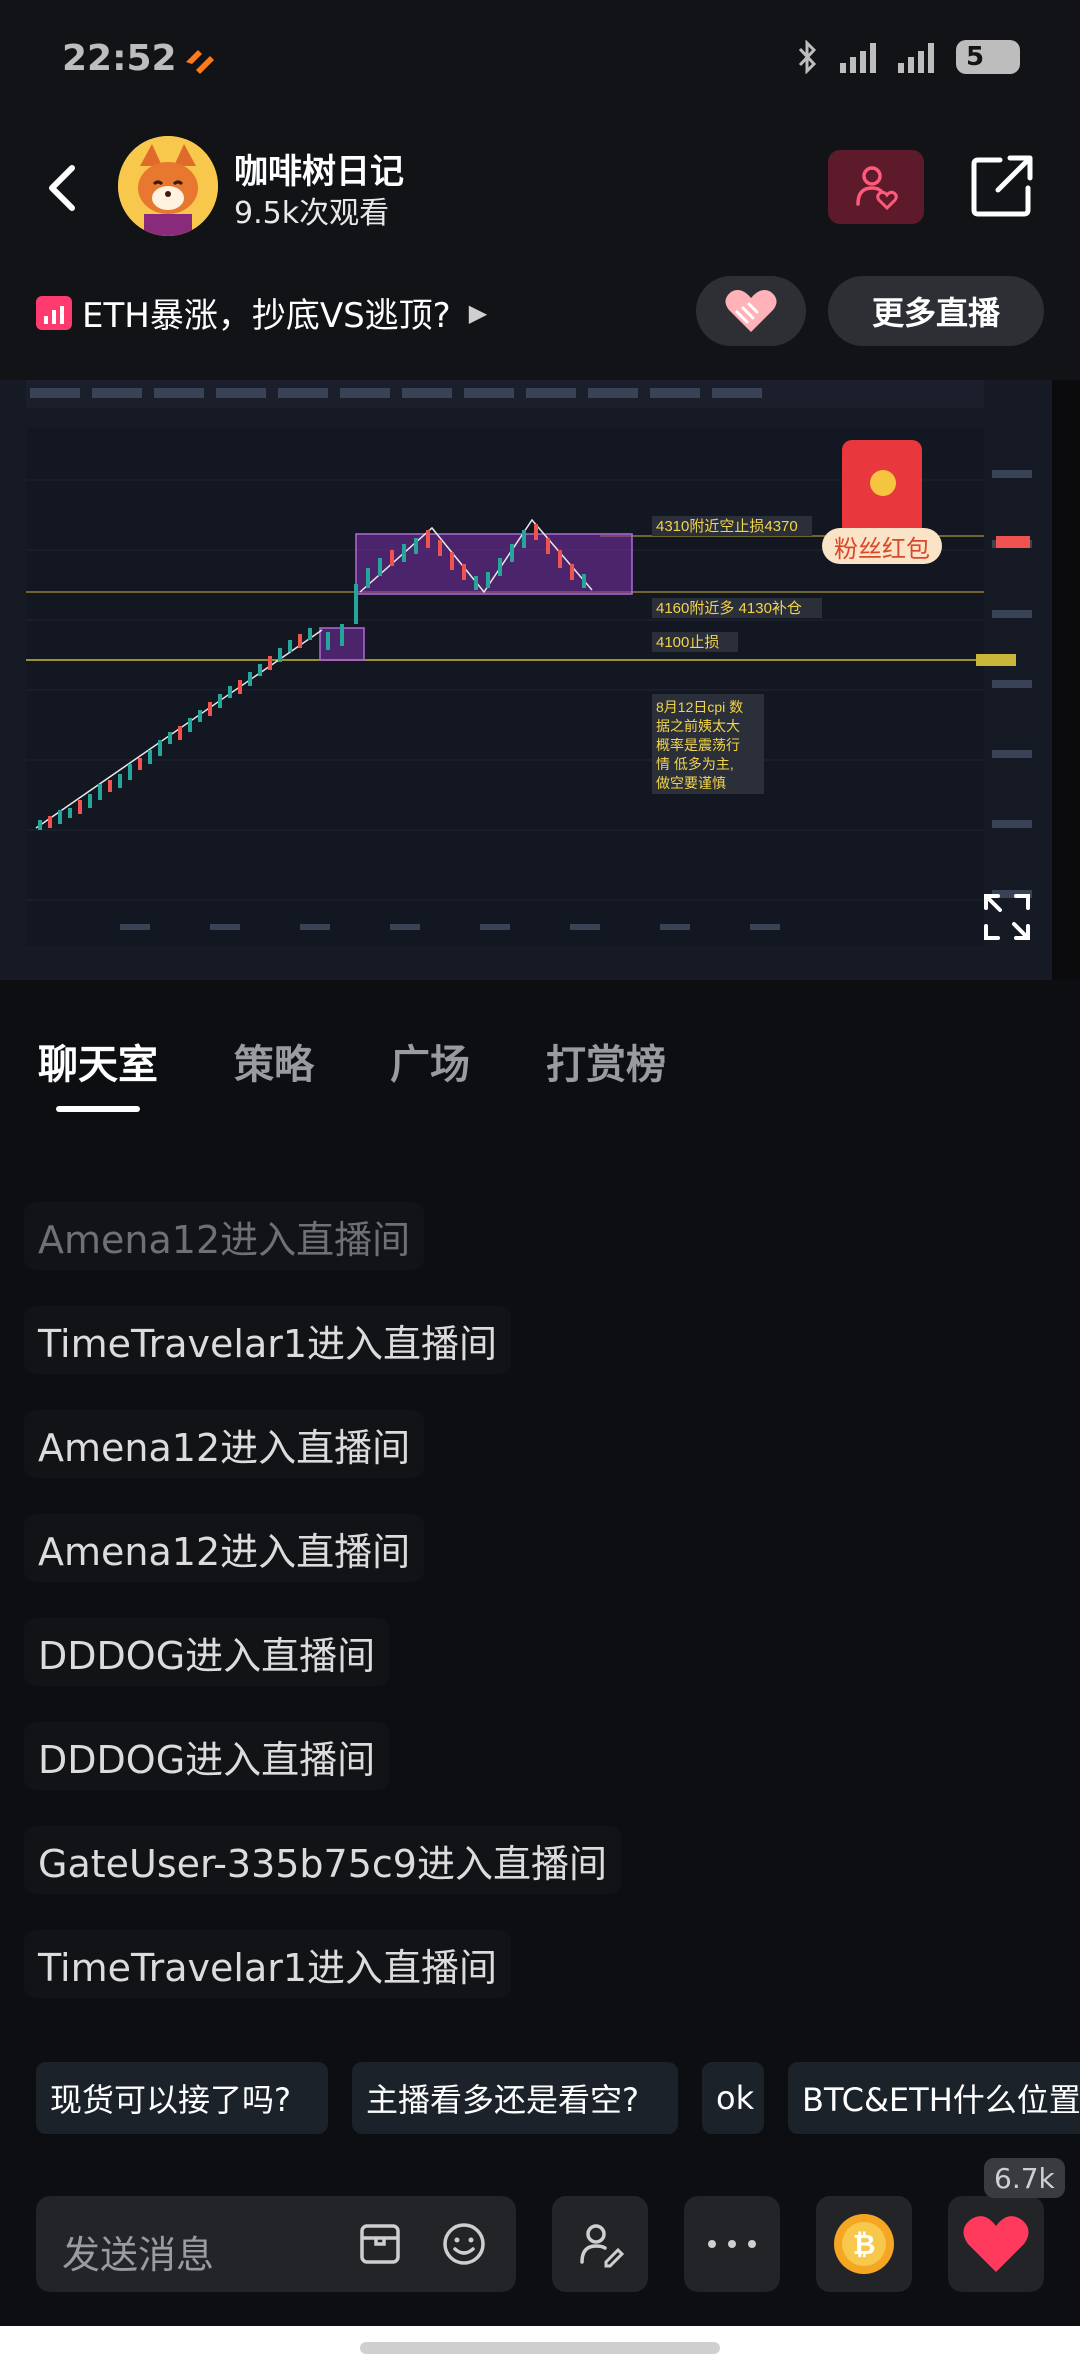 The height and width of the screenshot is (2376, 1080). I want to click on bitcoin-coin-icon: ₿, so click(864, 2244).